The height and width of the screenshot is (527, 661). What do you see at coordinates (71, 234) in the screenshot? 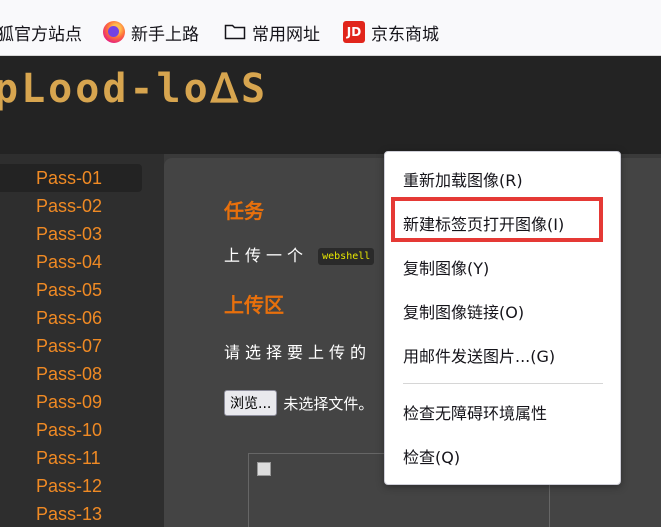
I see `sidebar-item-pass-03: Pass-03` at bounding box center [71, 234].